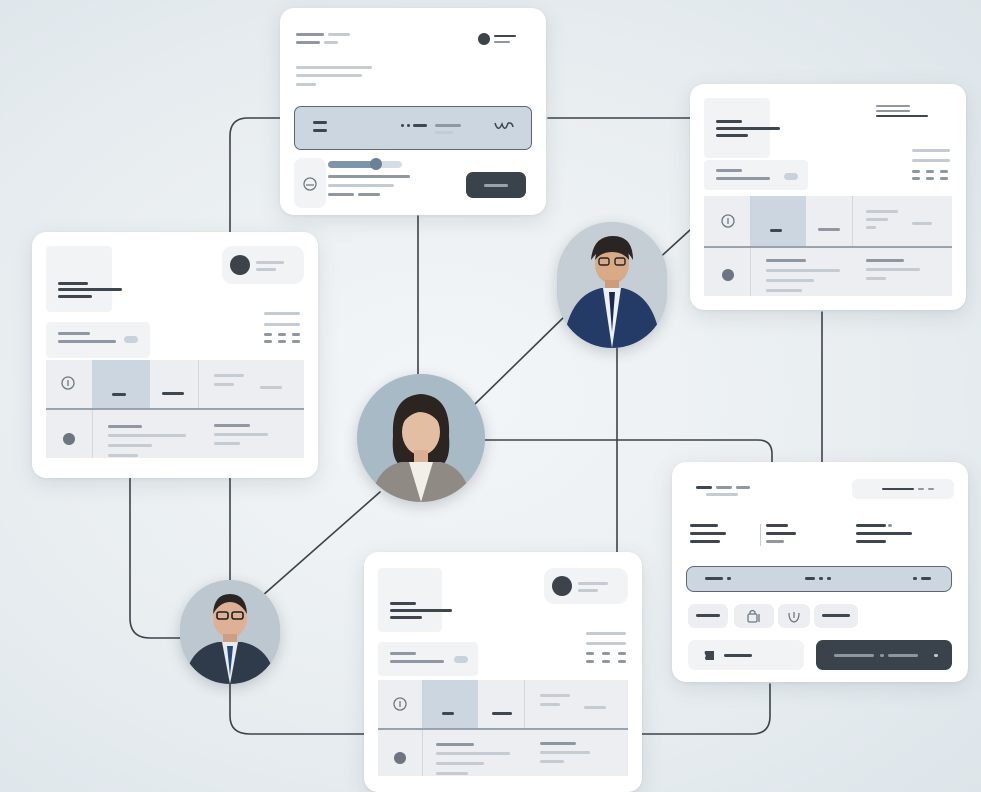 Image resolution: width=981 pixels, height=792 pixels. Describe the element at coordinates (496, 185) in the screenshot. I see `pay-button` at that location.